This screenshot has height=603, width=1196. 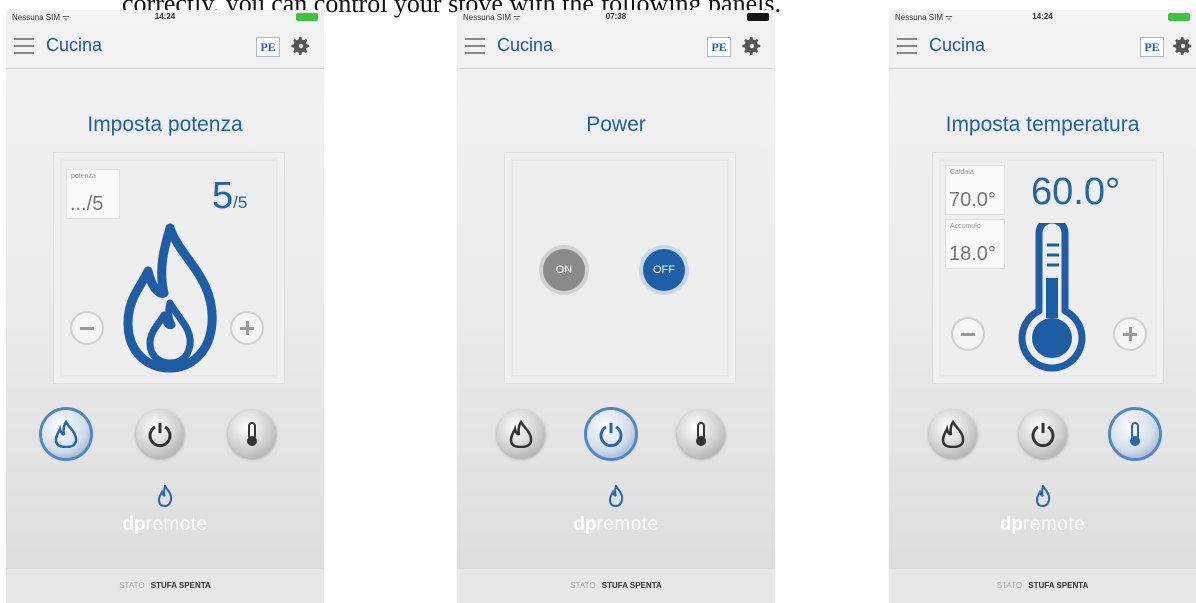 What do you see at coordinates (972, 200) in the screenshot?
I see `boiler-value: 70.0°` at bounding box center [972, 200].